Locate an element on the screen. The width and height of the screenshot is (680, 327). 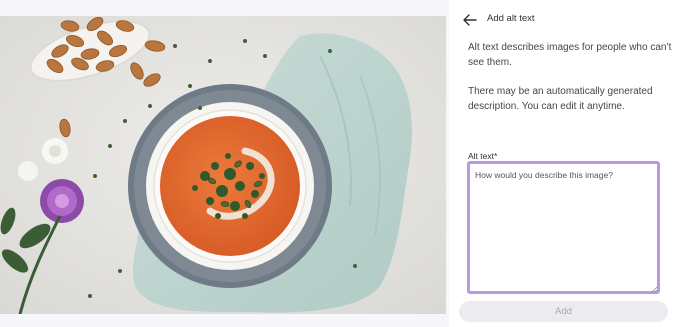
add-button: Add is located at coordinates (563, 311).